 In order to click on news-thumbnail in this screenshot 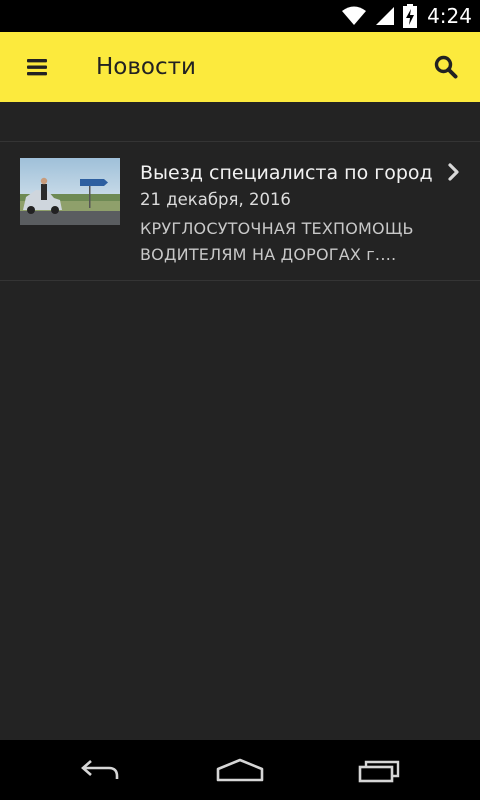, I will do `click(70, 191)`.